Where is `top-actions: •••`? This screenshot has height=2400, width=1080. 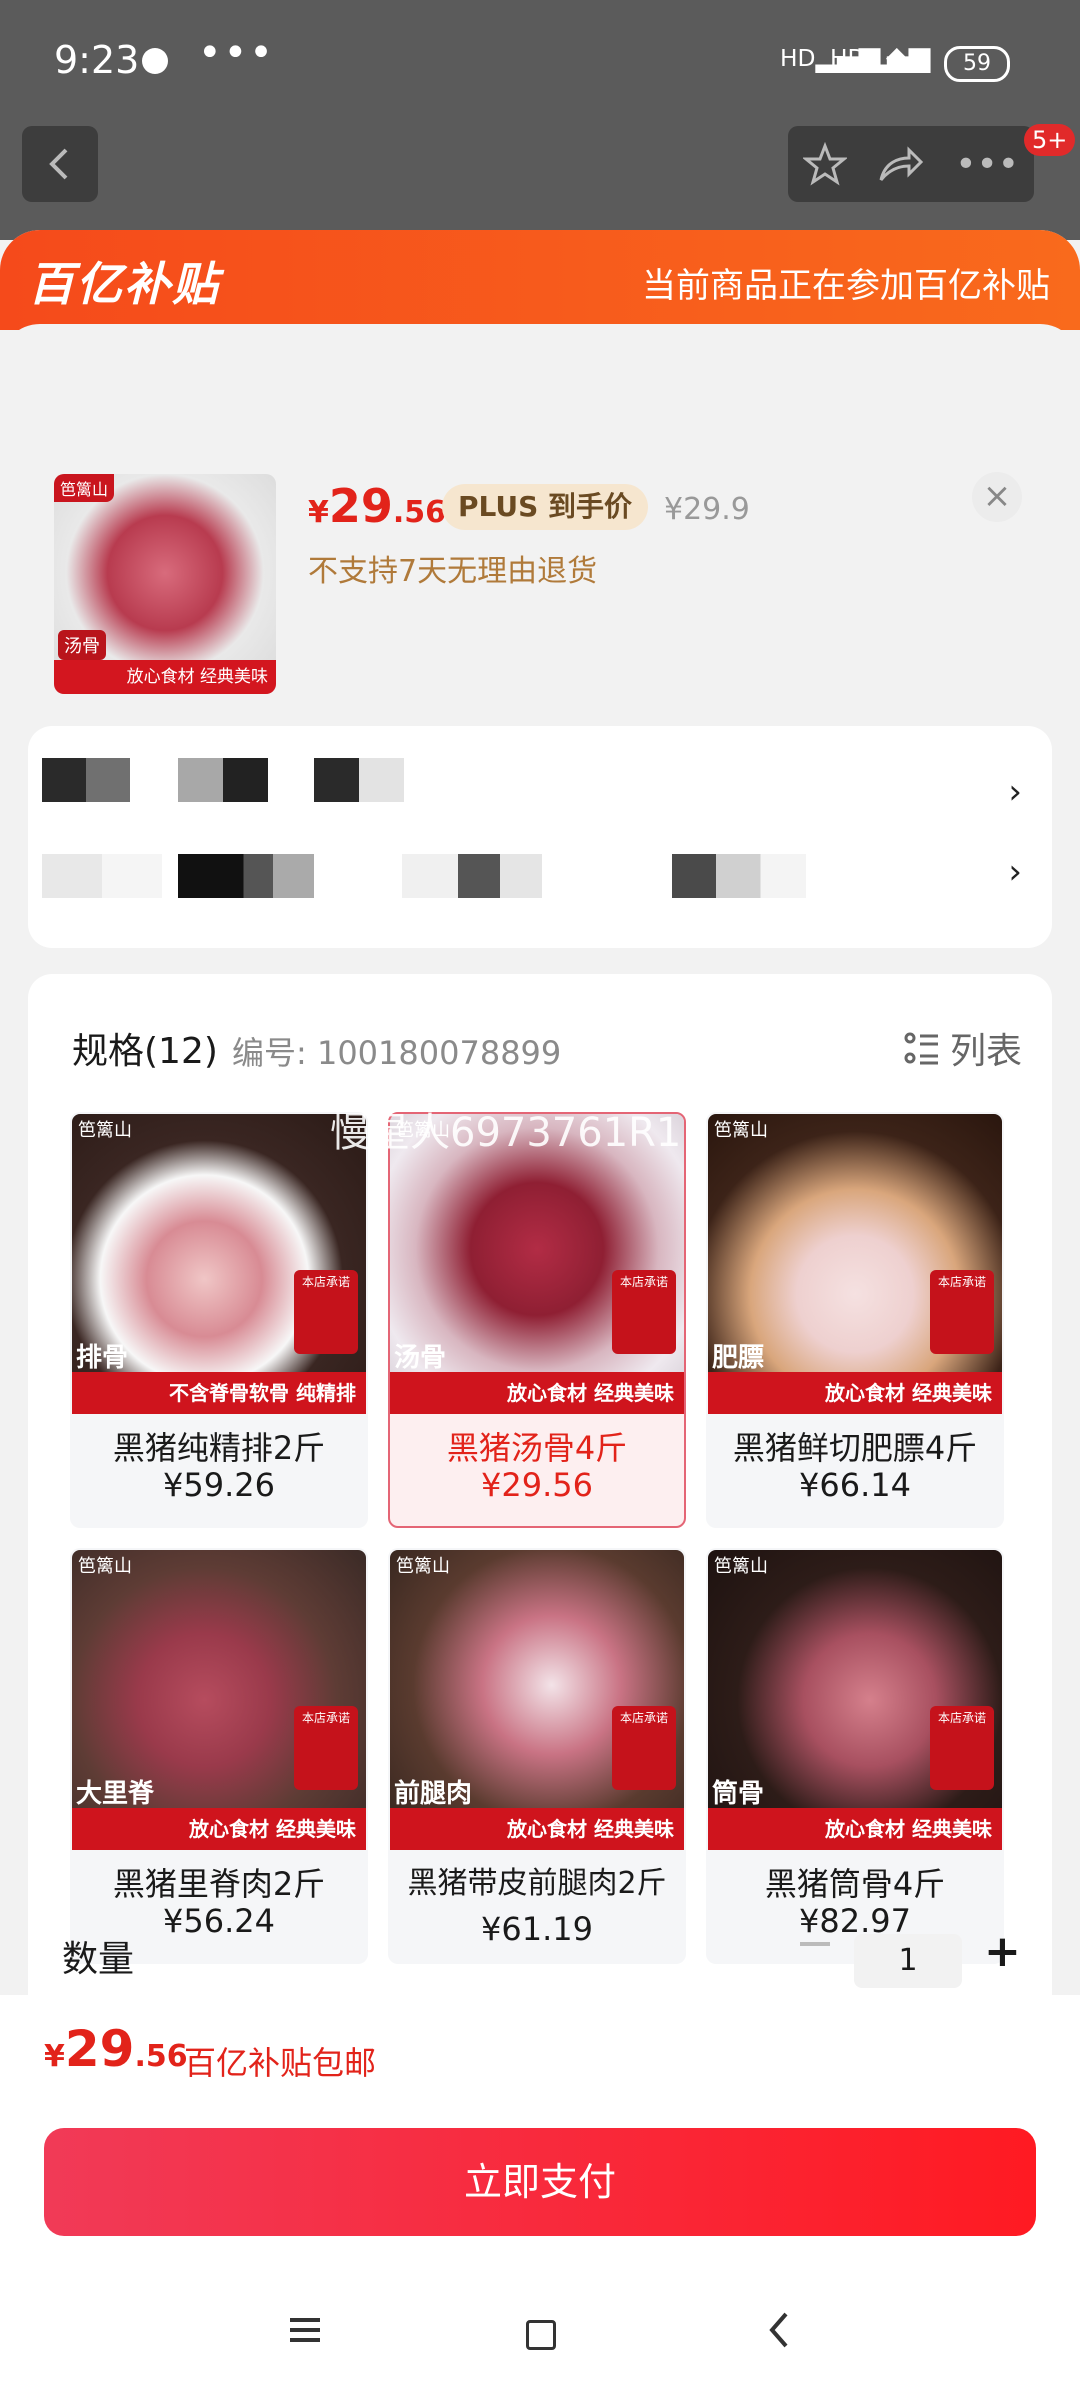
top-actions: ••• is located at coordinates (911, 164).